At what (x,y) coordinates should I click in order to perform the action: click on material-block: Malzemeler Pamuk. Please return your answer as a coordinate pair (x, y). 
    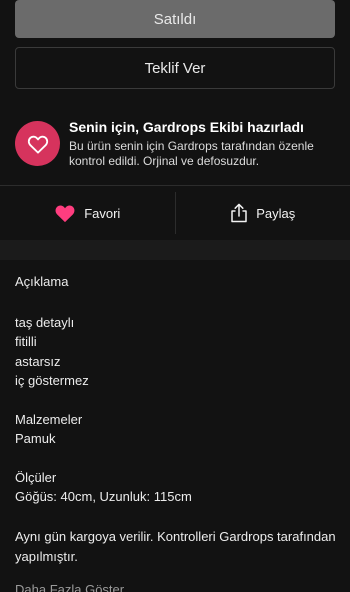
    Looking at the image, I should click on (177, 429).